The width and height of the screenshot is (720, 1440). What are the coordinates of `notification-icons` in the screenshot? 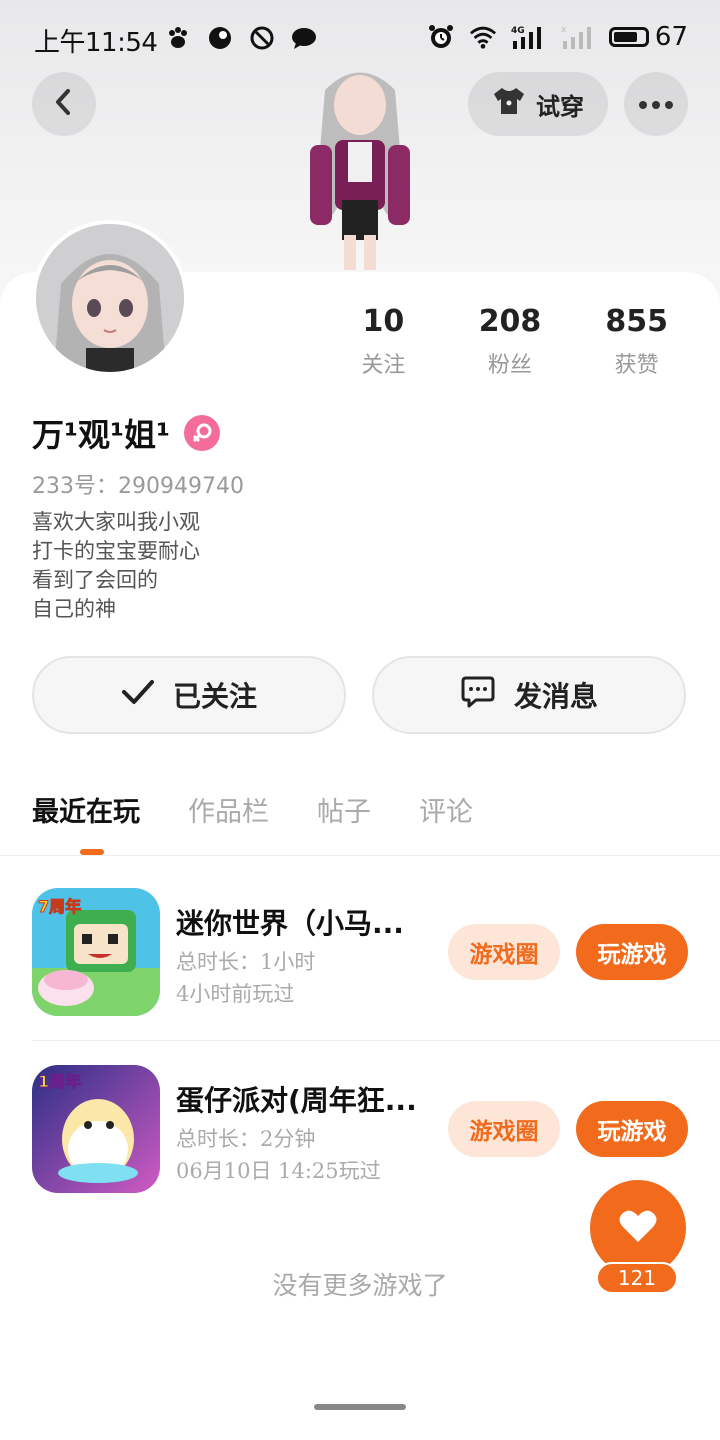 It's located at (241, 38).